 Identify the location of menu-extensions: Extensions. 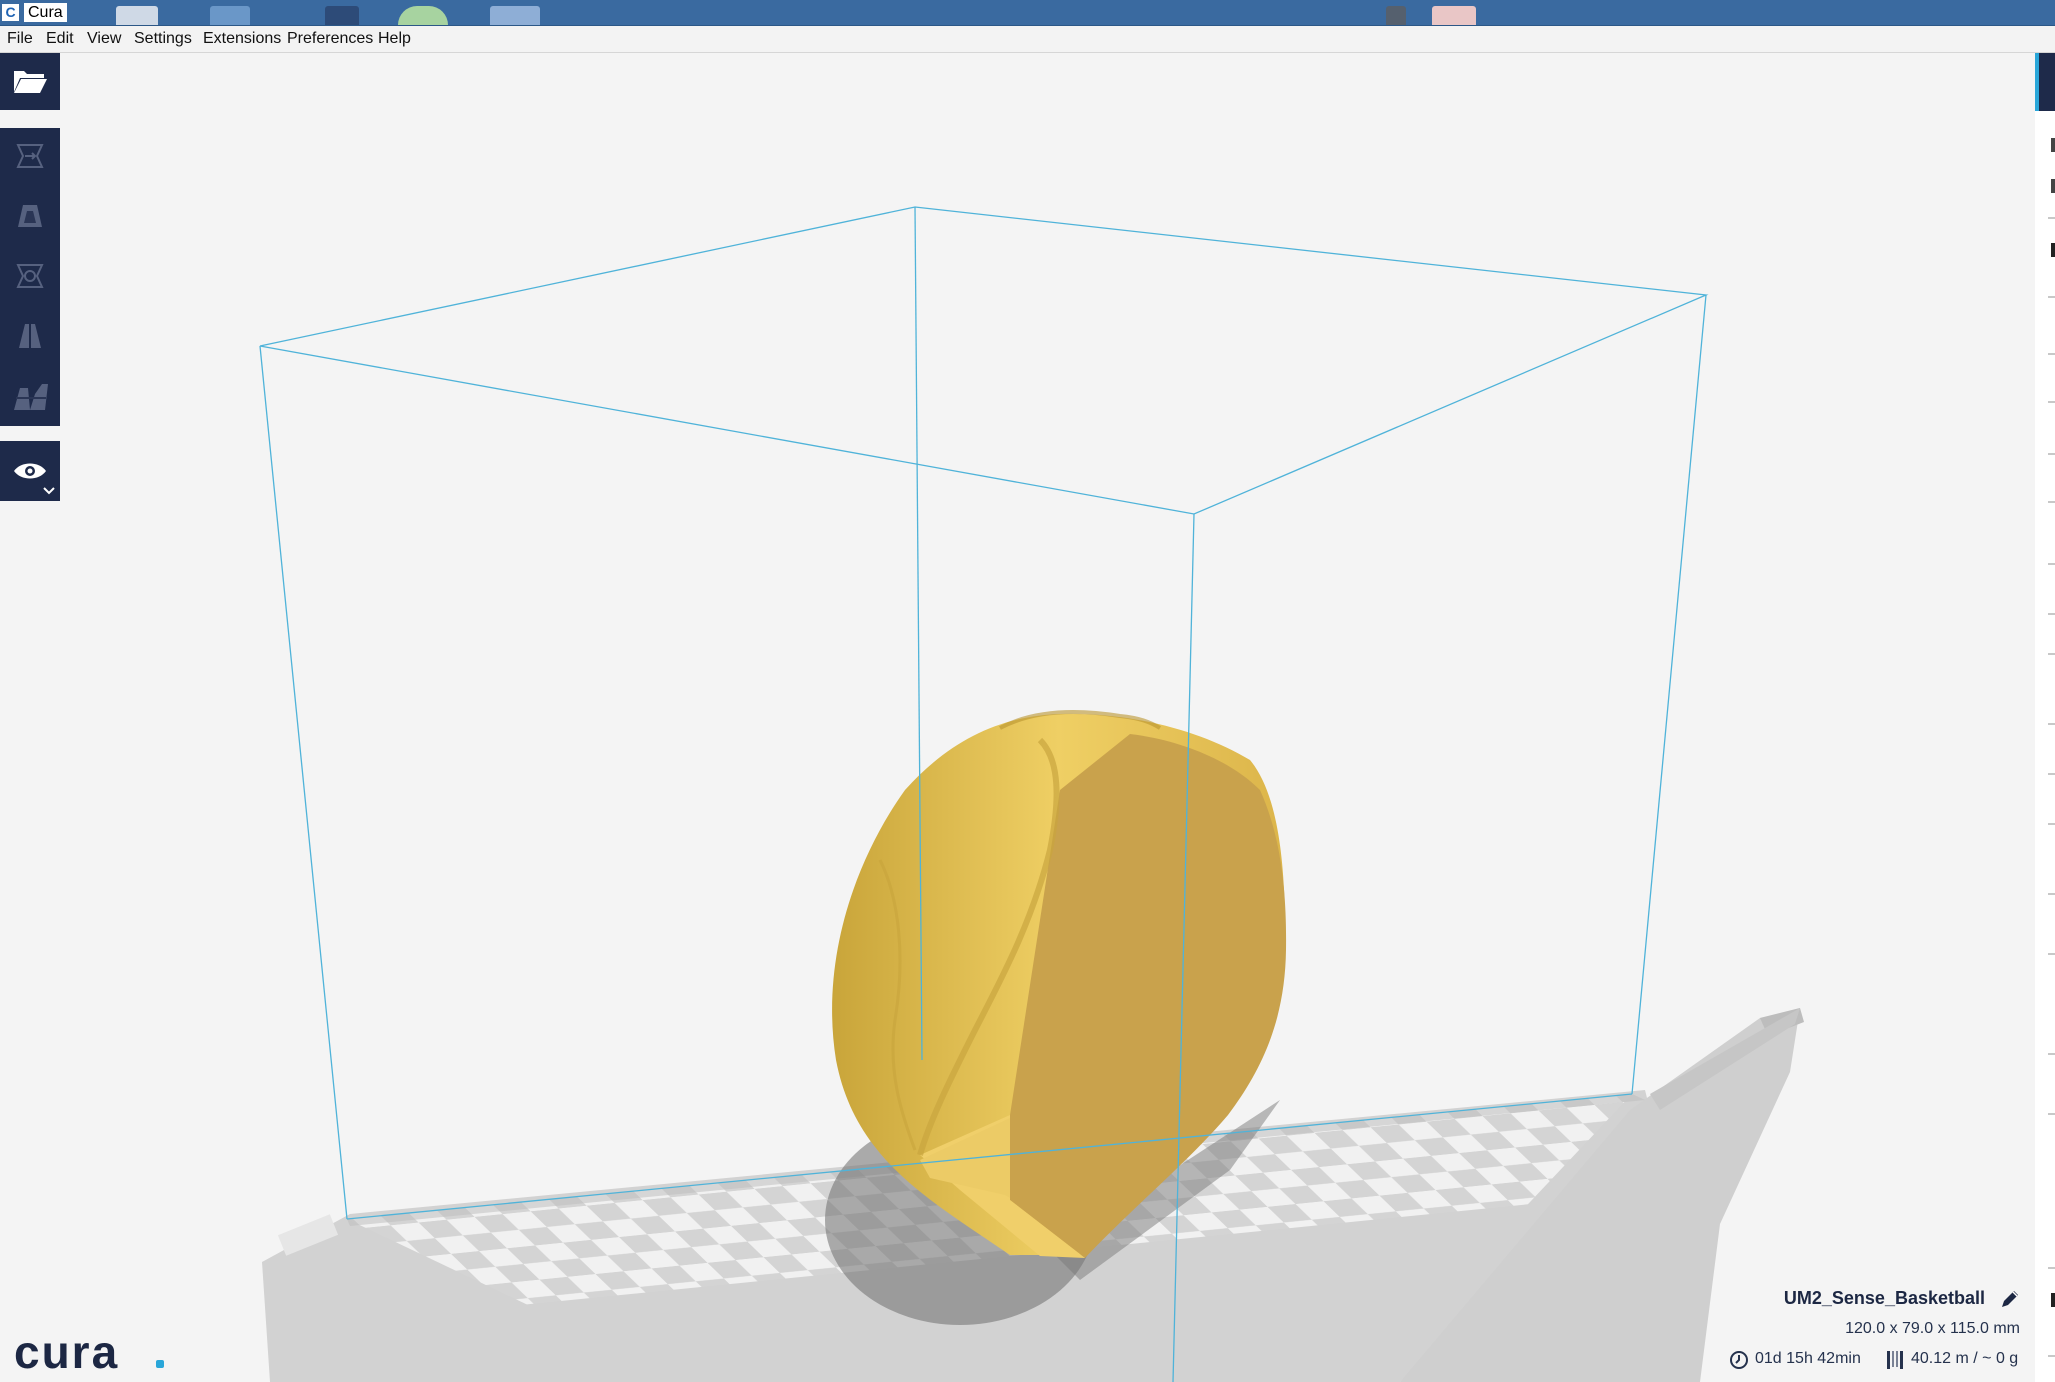
(242, 39).